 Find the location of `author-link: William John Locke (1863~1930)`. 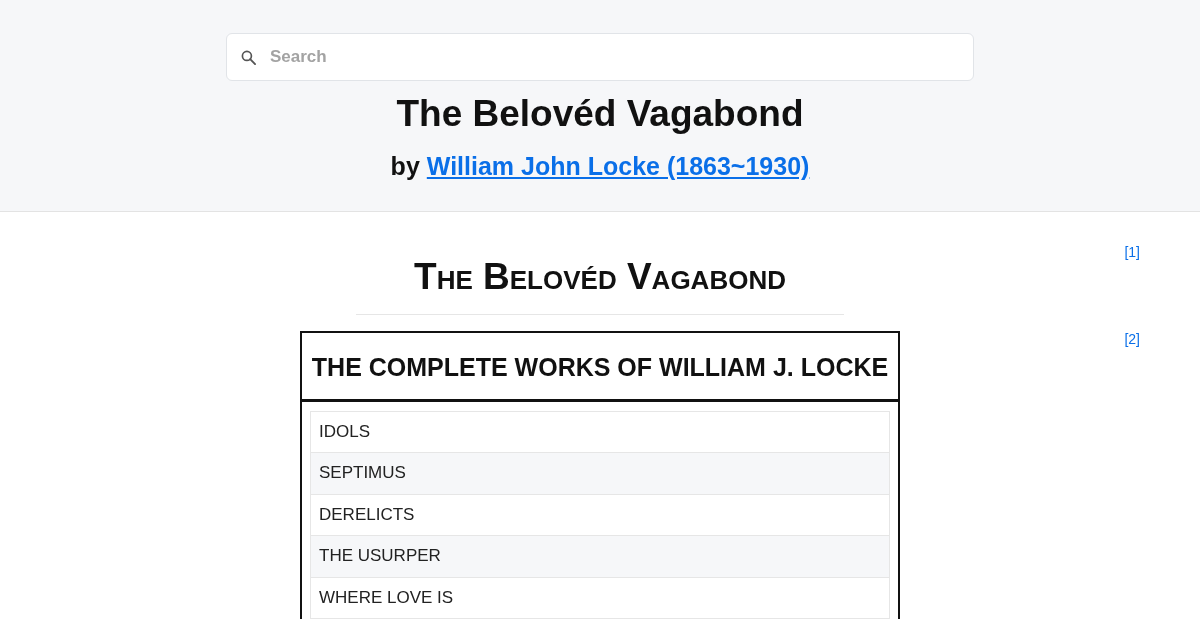

author-link: William John Locke (1863~1930) is located at coordinates (618, 166).